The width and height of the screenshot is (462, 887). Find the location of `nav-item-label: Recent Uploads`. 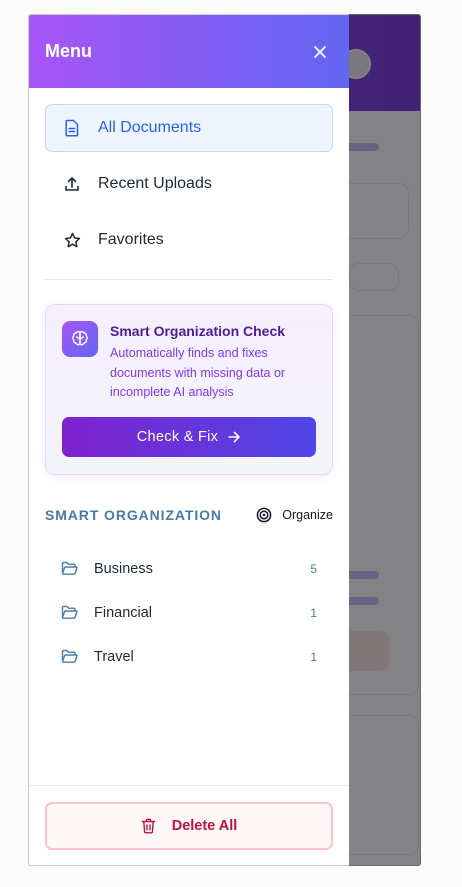

nav-item-label: Recent Uploads is located at coordinates (155, 183).